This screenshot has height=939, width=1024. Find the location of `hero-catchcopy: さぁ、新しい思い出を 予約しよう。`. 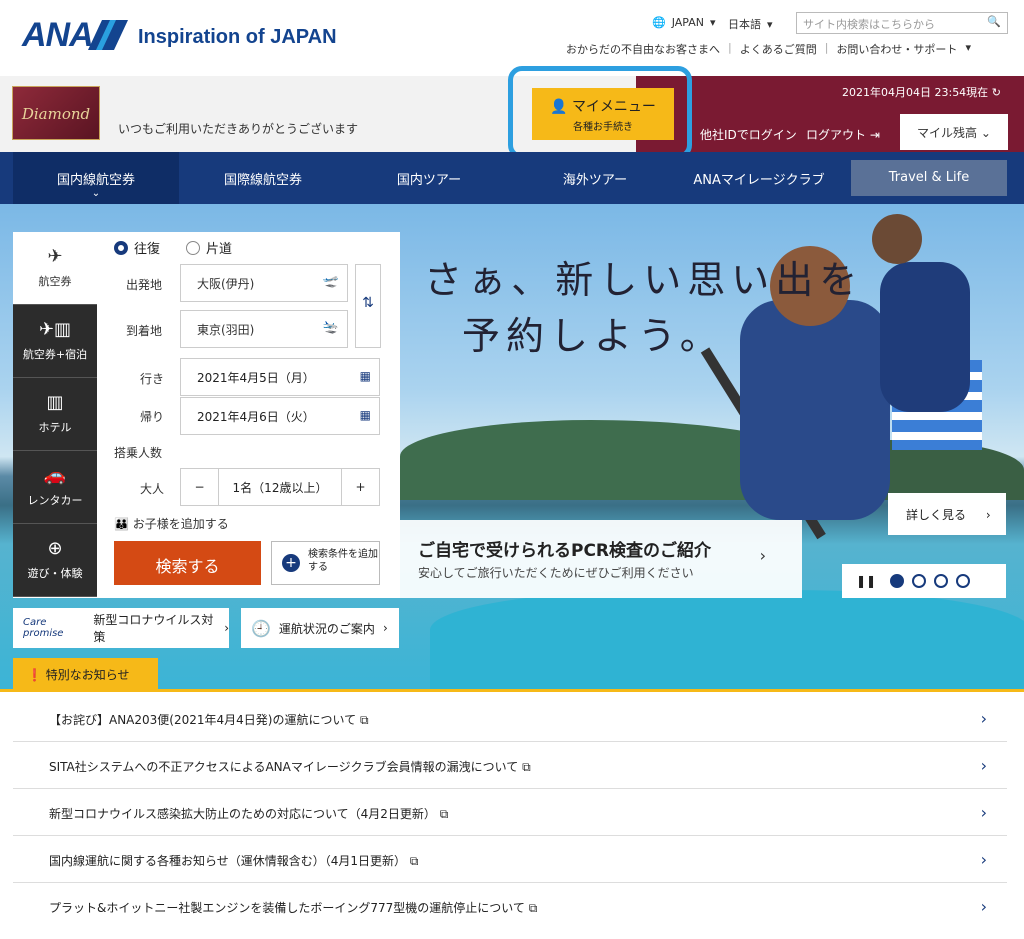

hero-catchcopy: さぁ、新しい思い出を 予約しよう。 is located at coordinates (644, 308).